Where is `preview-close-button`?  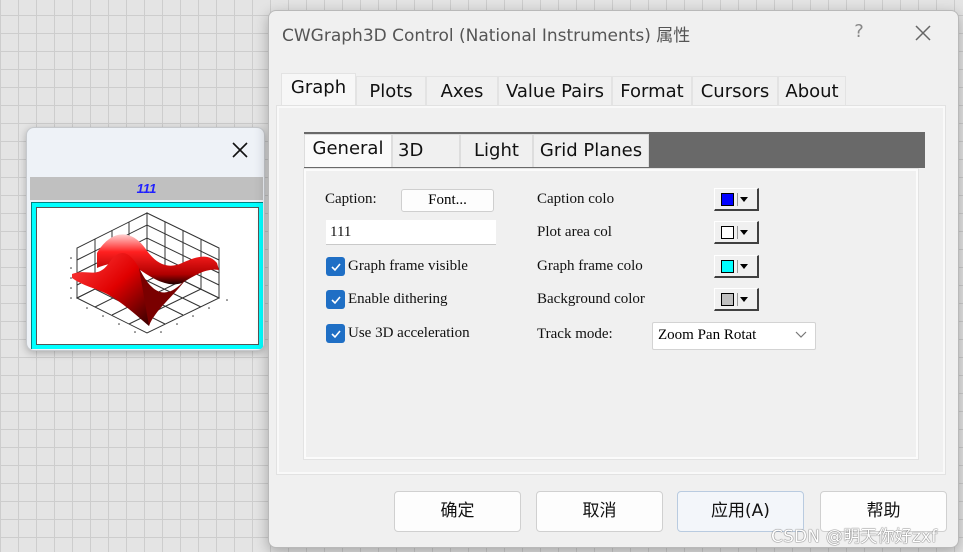
preview-close-button is located at coordinates (240, 150).